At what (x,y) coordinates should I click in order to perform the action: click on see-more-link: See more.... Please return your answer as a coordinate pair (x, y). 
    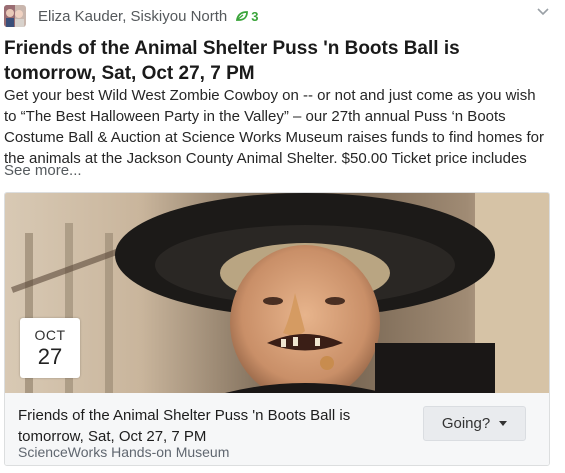
    Looking at the image, I should click on (43, 170).